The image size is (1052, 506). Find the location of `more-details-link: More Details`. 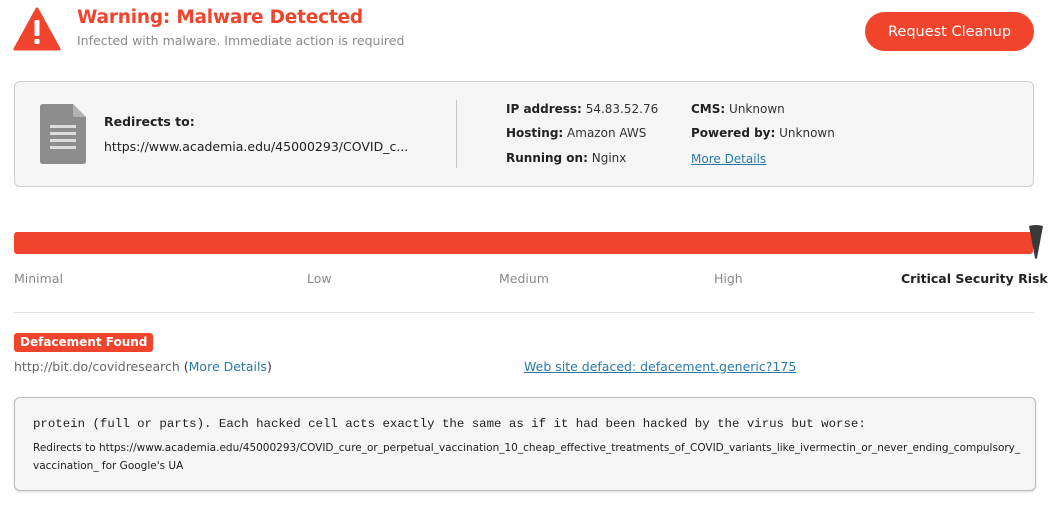

more-details-link: More Details is located at coordinates (728, 159).